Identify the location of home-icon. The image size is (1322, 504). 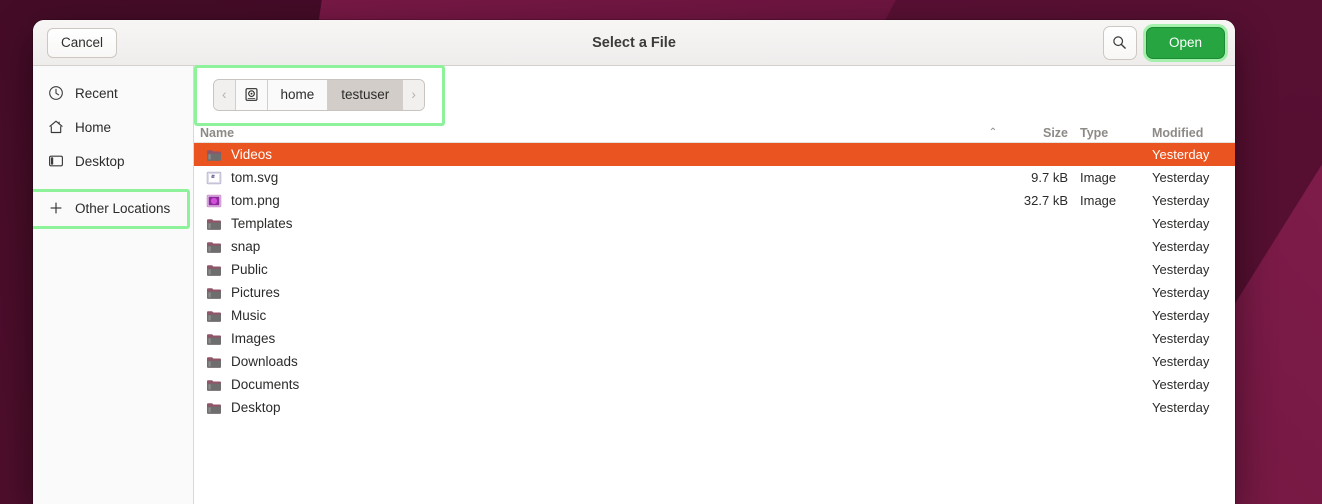
(55, 127).